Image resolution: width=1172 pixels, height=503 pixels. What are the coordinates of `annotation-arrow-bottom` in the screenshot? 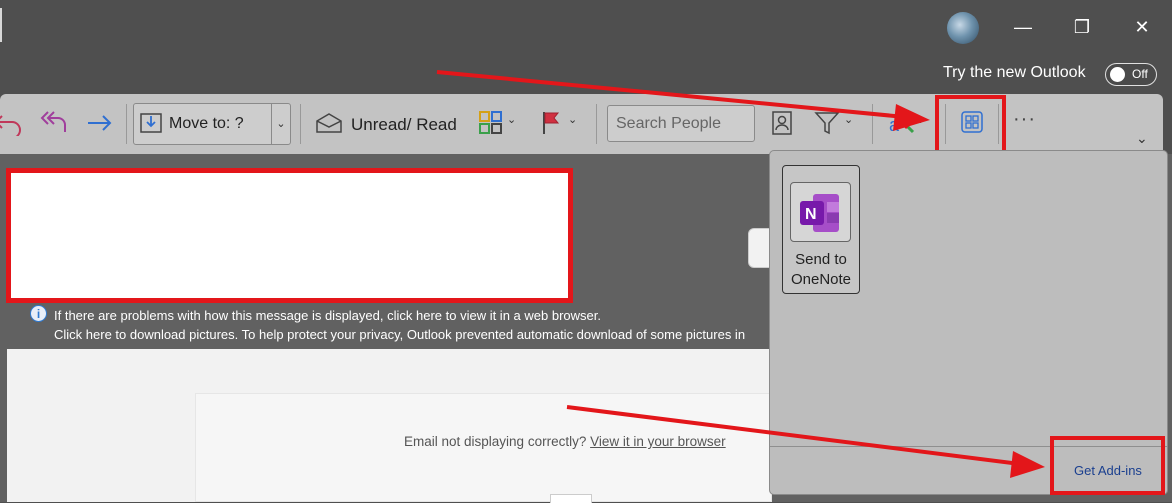 It's located at (793, 435).